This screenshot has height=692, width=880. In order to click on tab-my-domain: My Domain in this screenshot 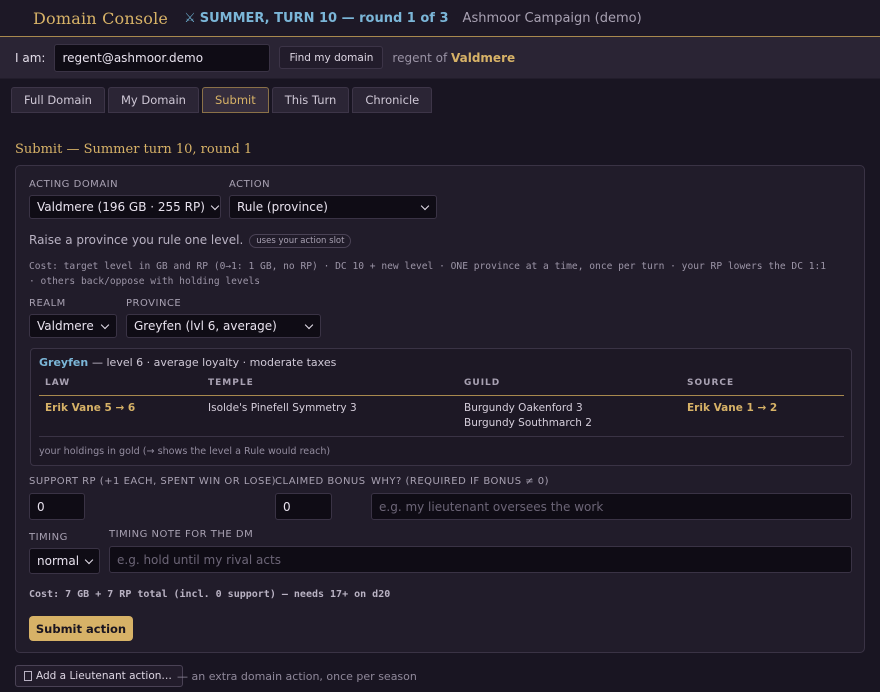, I will do `click(153, 100)`.